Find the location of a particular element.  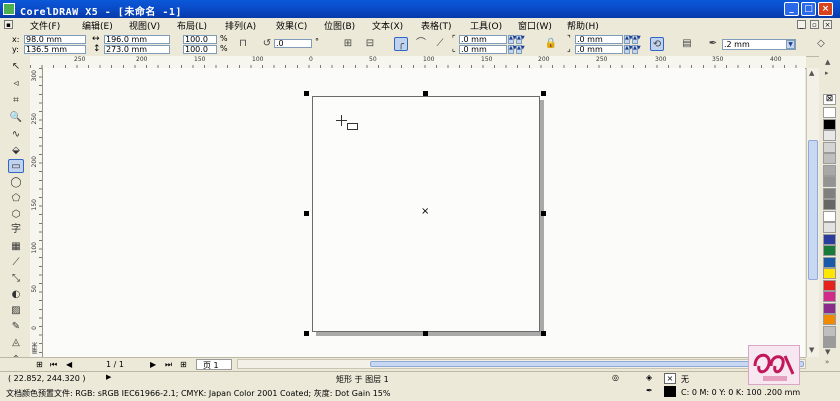

menu-view: 视图(V) is located at coordinates (144, 25).